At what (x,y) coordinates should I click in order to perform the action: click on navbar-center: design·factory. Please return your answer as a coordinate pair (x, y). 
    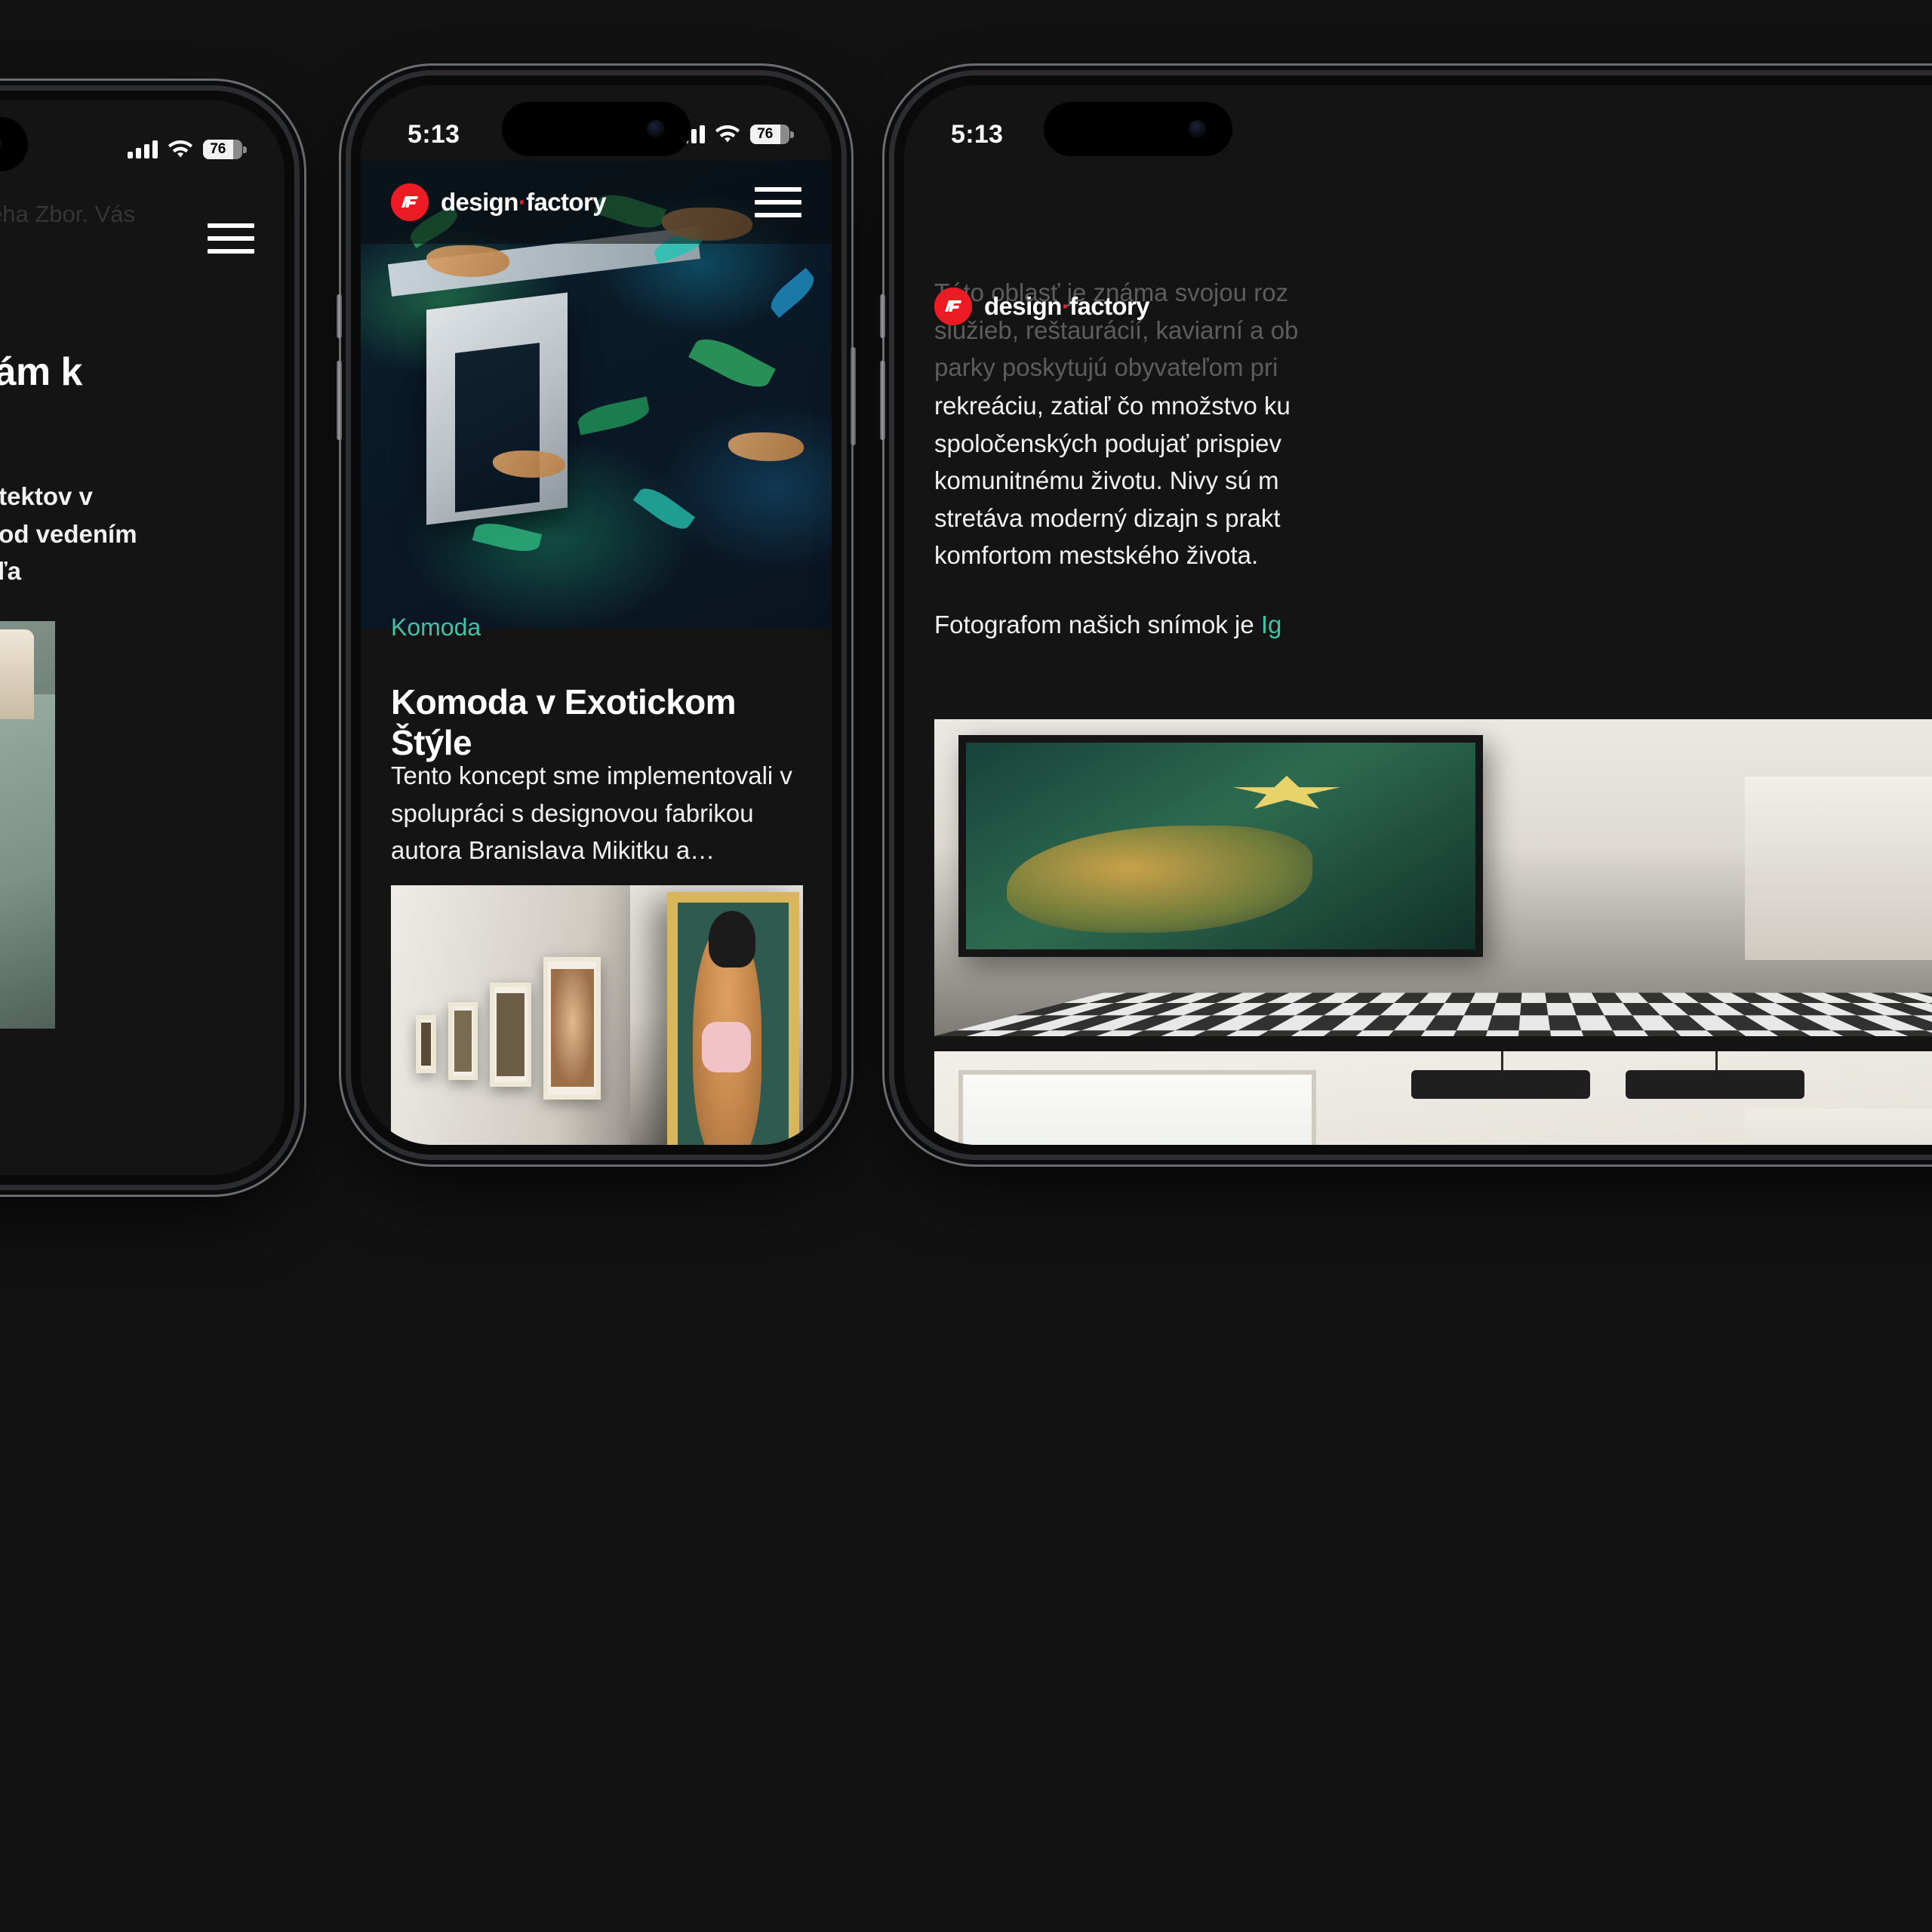
    Looking at the image, I should click on (596, 202).